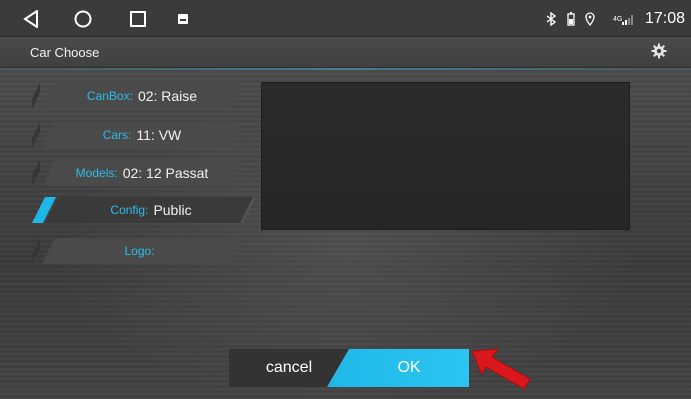 The width and height of the screenshot is (691, 399). Describe the element at coordinates (31, 19) in the screenshot. I see `back-icon` at that location.